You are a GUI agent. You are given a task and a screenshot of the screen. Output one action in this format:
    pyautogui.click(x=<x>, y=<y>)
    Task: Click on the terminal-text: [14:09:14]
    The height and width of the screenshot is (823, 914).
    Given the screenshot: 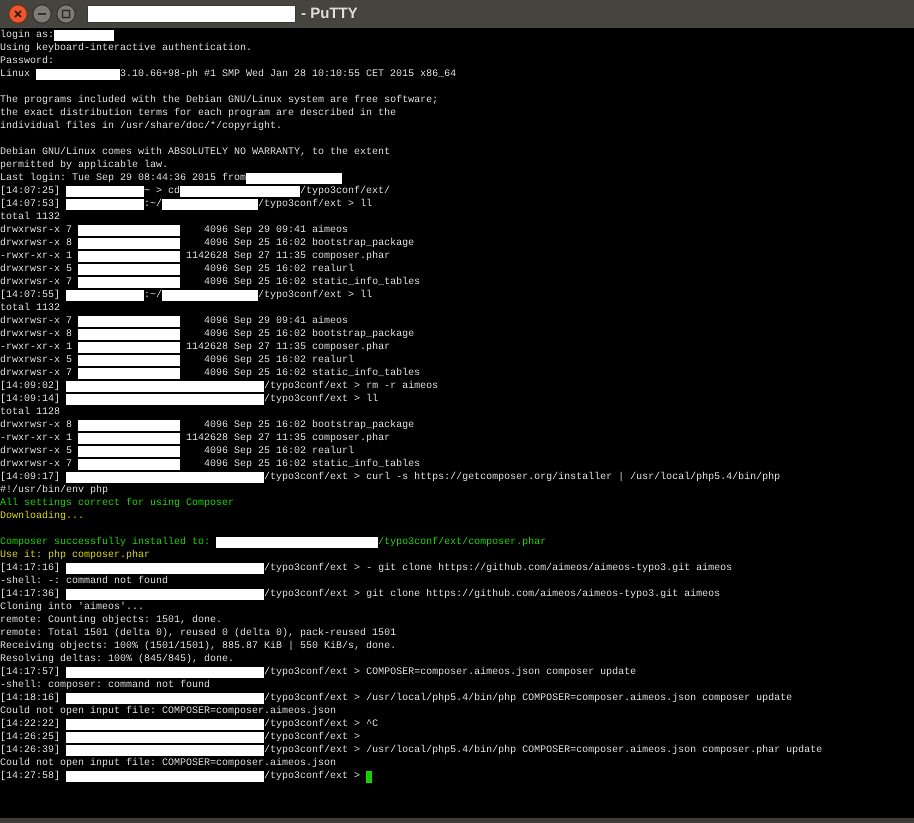 What is the action you would take?
    pyautogui.click(x=31, y=399)
    